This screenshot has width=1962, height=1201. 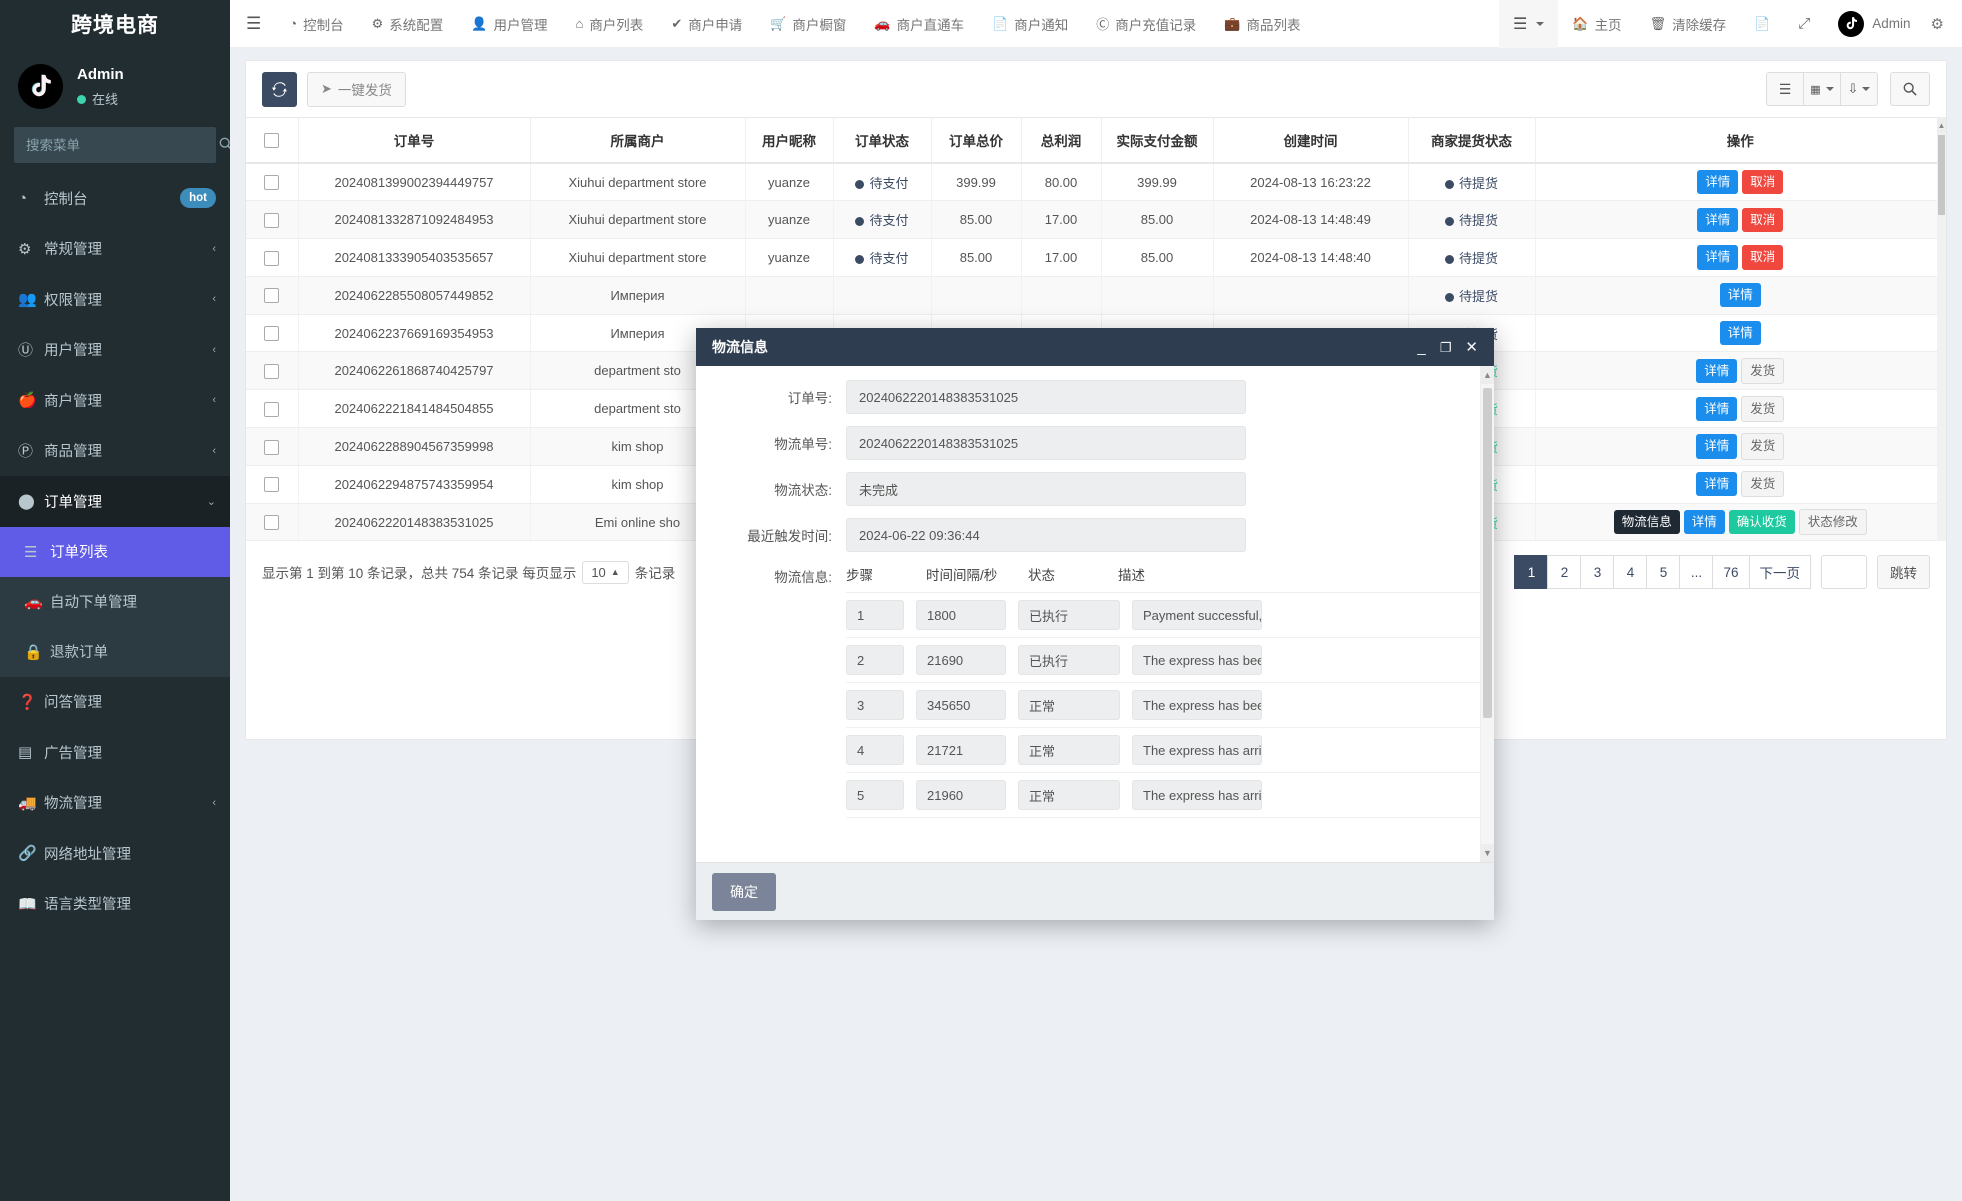 I want to click on sidebar-item-4: 🍎 商户管理 ‹, so click(x=115, y=400).